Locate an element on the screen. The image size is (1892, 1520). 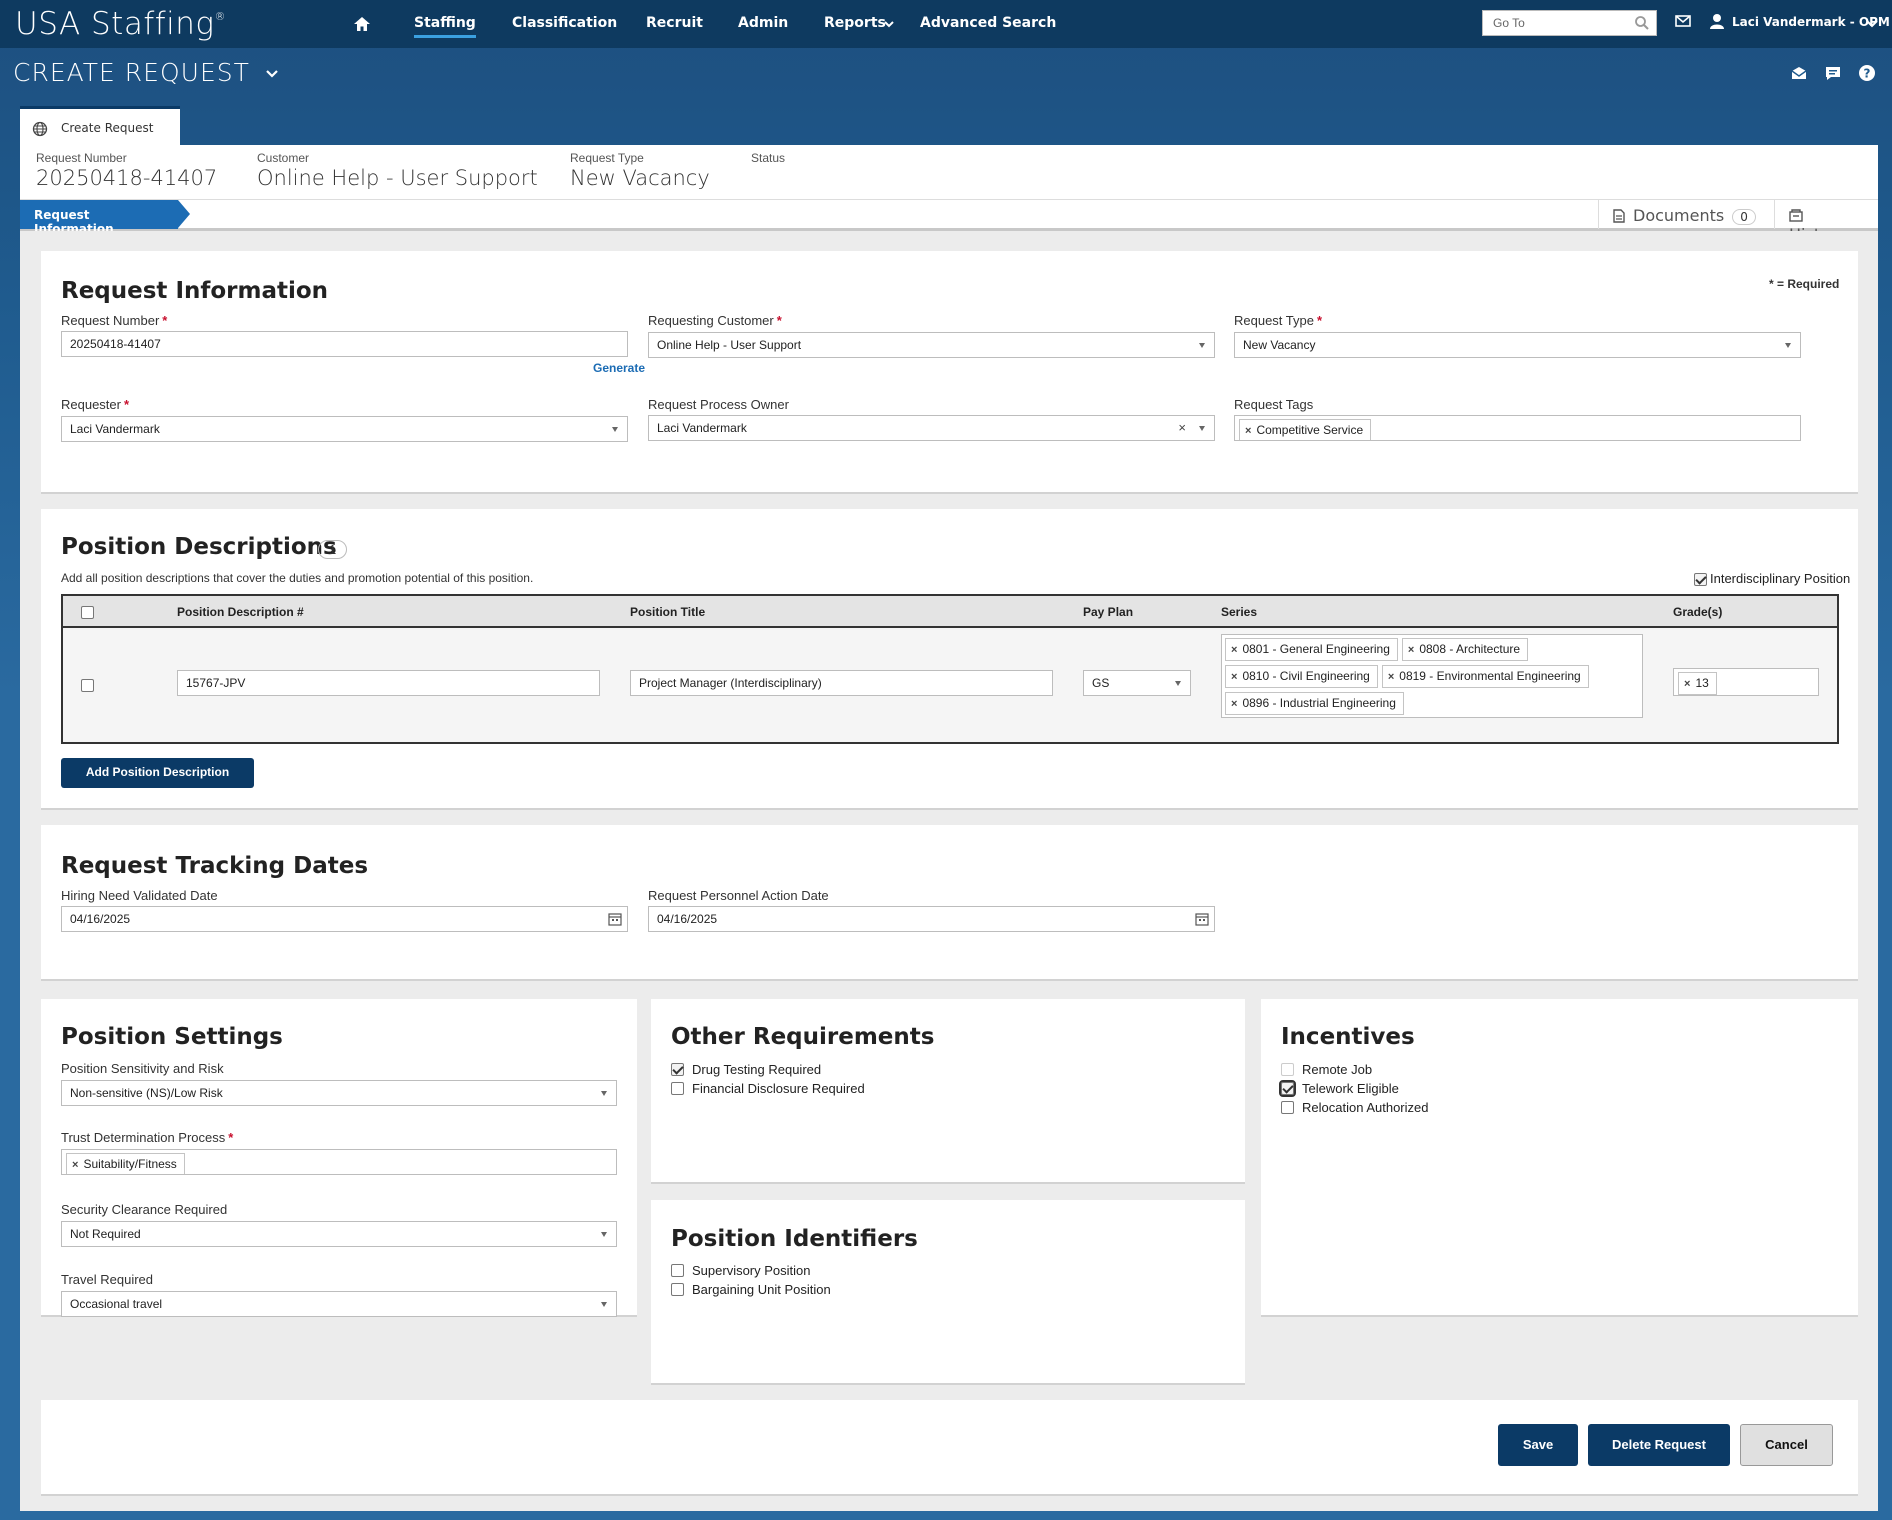
series-chip: × 0801 - General Engineering is located at coordinates (1311, 649).